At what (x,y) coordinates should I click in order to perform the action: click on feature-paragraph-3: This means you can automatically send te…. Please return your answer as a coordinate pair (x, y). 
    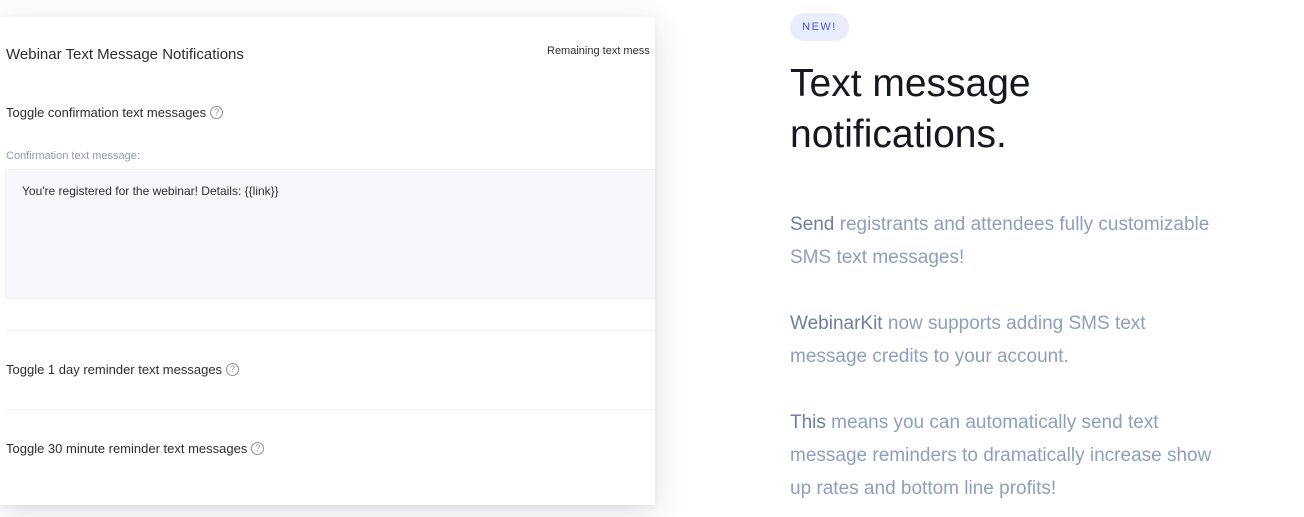
    Looking at the image, I should click on (1005, 455).